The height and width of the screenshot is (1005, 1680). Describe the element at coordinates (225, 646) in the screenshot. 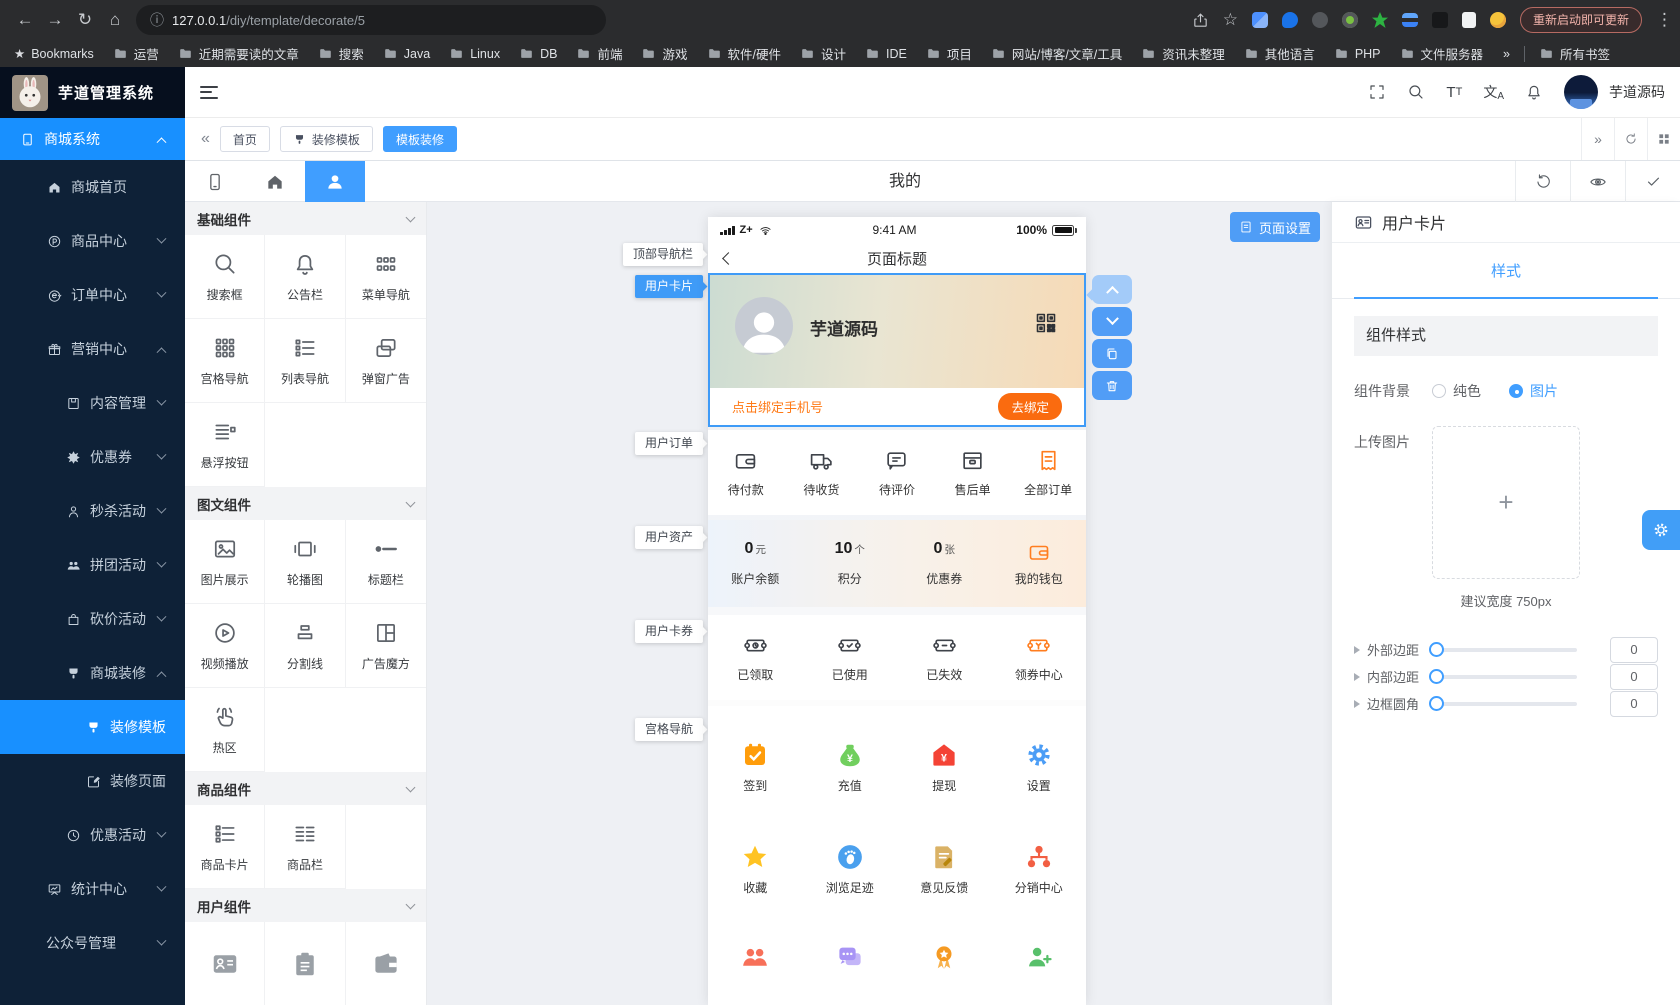

I see `component-video-player: 视频播放` at that location.